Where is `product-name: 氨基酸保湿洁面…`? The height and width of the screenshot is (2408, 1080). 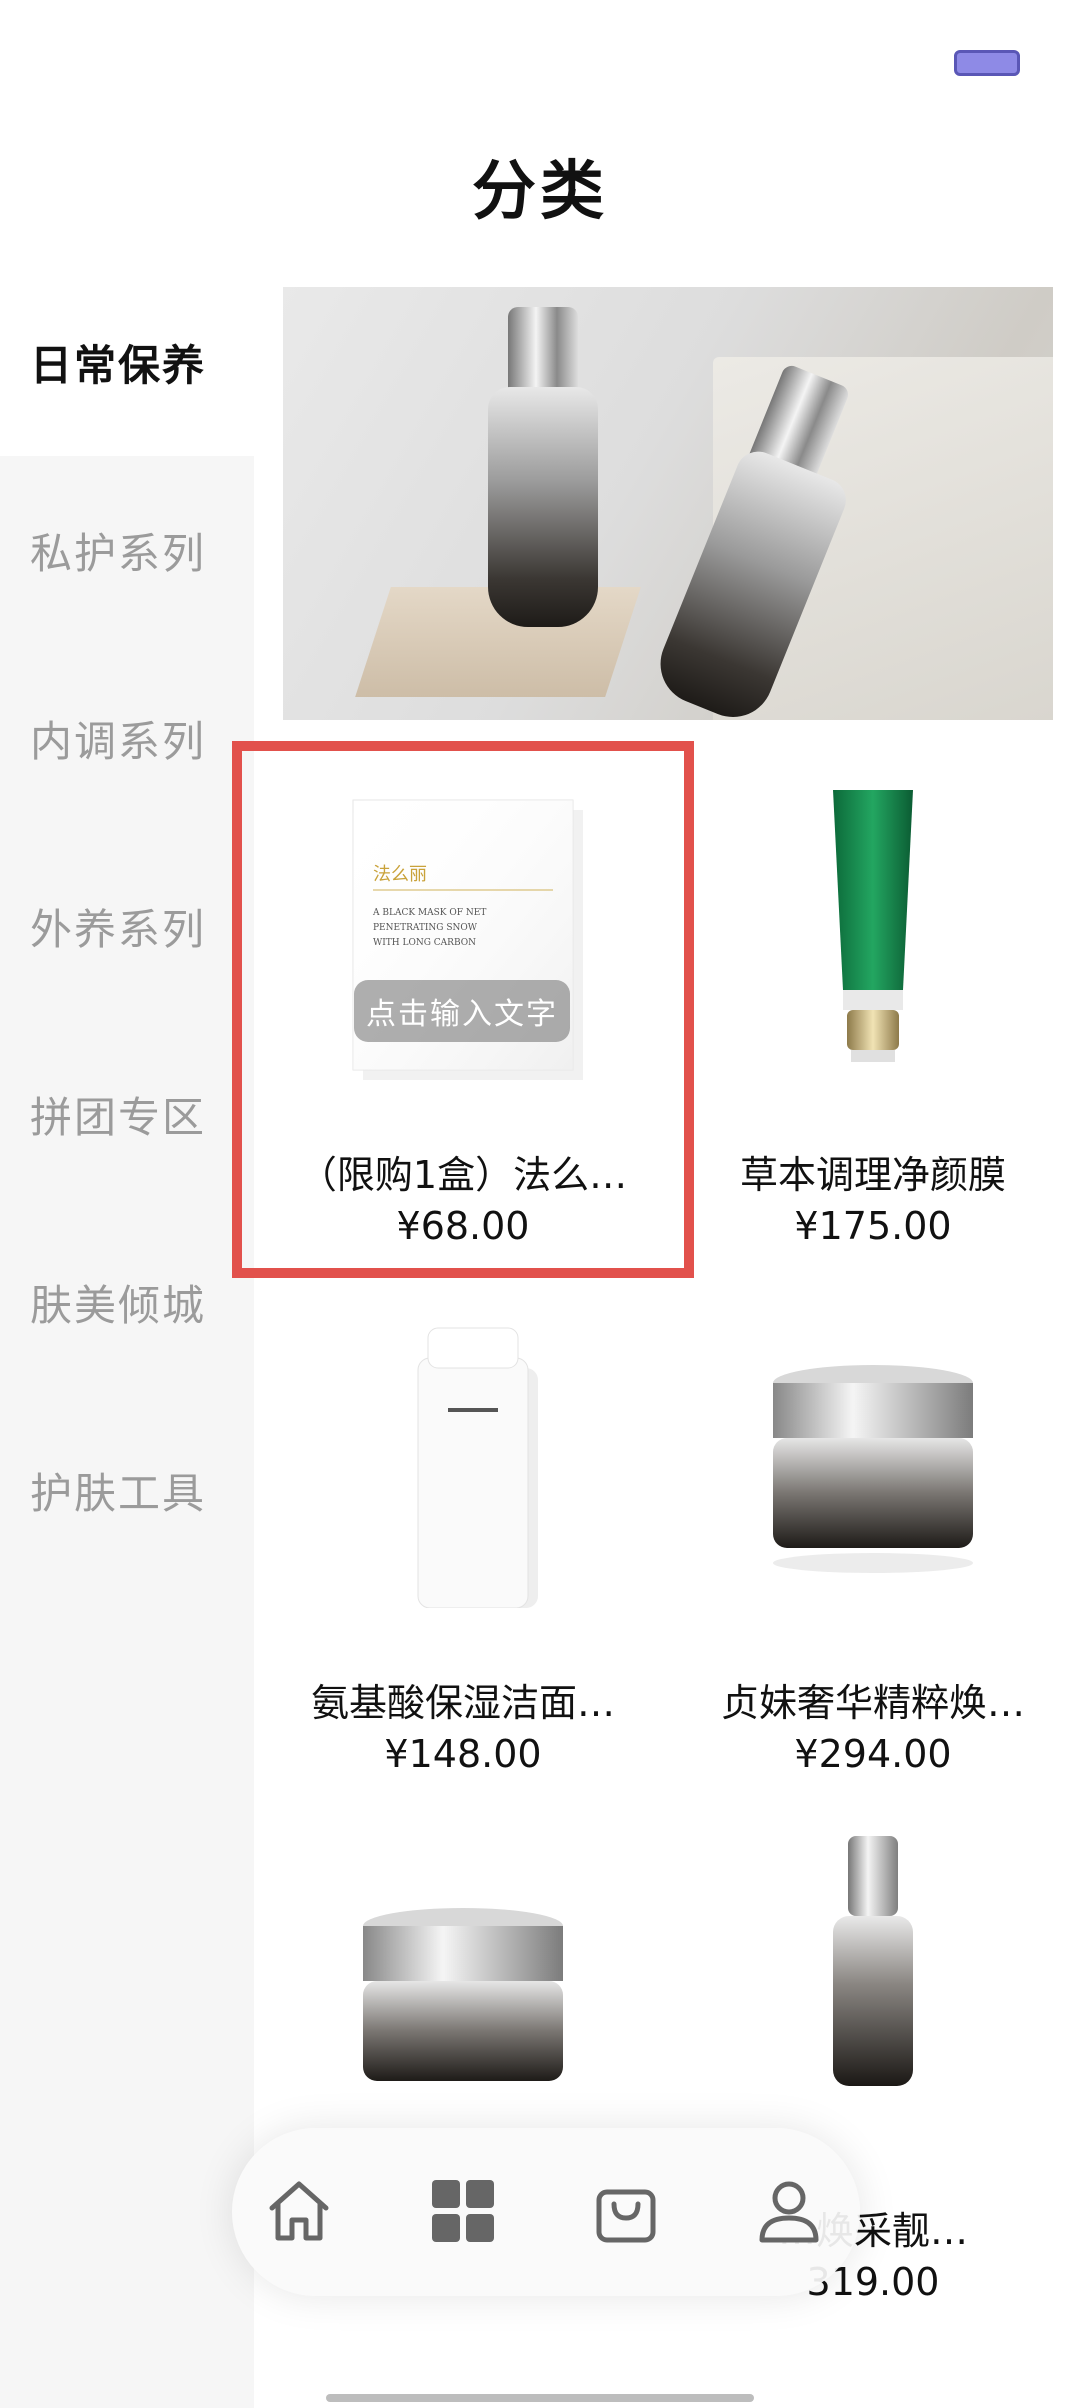 product-name: 氨基酸保湿洁面… is located at coordinates (462, 1703).